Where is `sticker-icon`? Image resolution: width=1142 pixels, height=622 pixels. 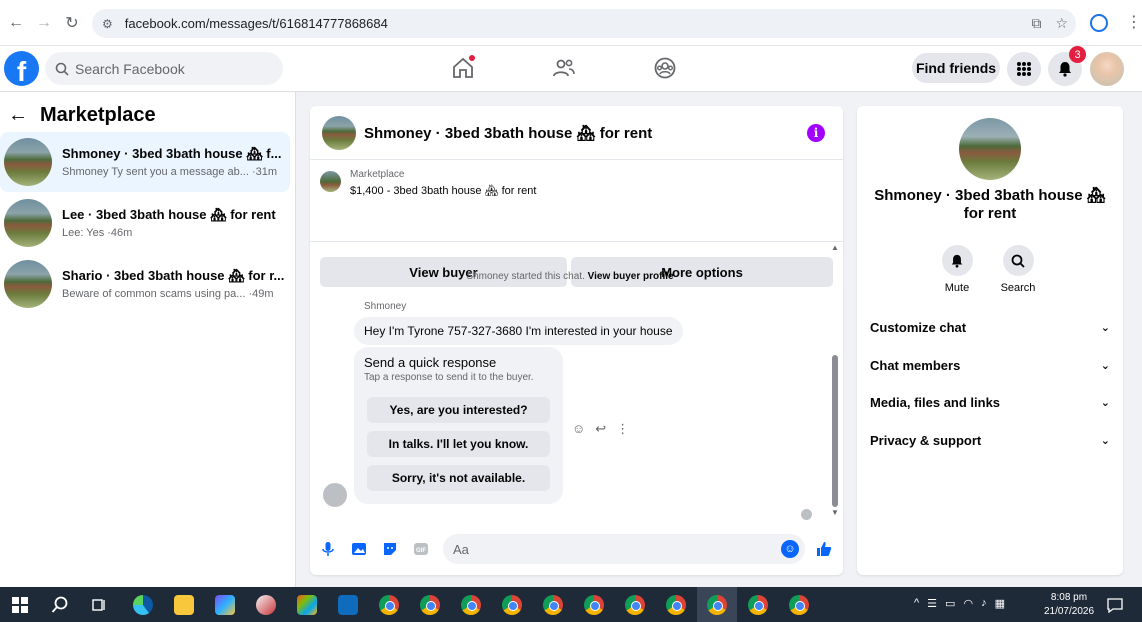
sticker-icon is located at coordinates (390, 549).